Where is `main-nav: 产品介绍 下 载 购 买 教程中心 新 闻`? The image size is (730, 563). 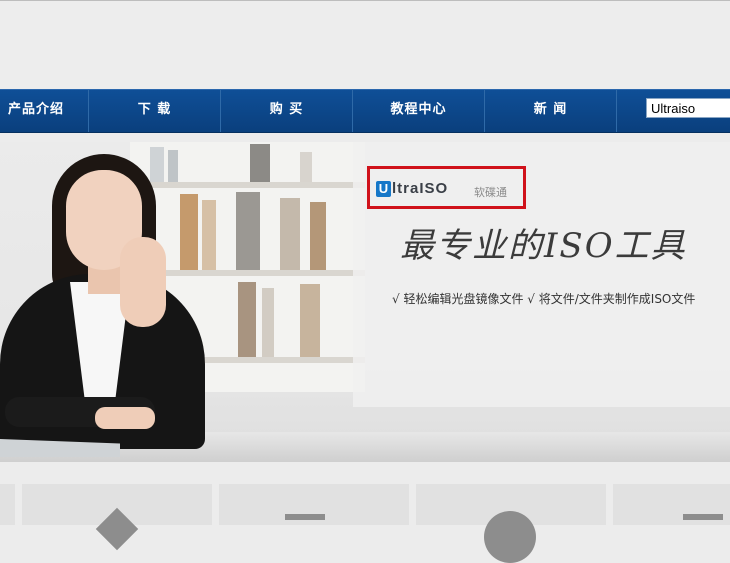
main-nav: 产品介绍 下 载 购 买 教程中心 新 闻 is located at coordinates (365, 111).